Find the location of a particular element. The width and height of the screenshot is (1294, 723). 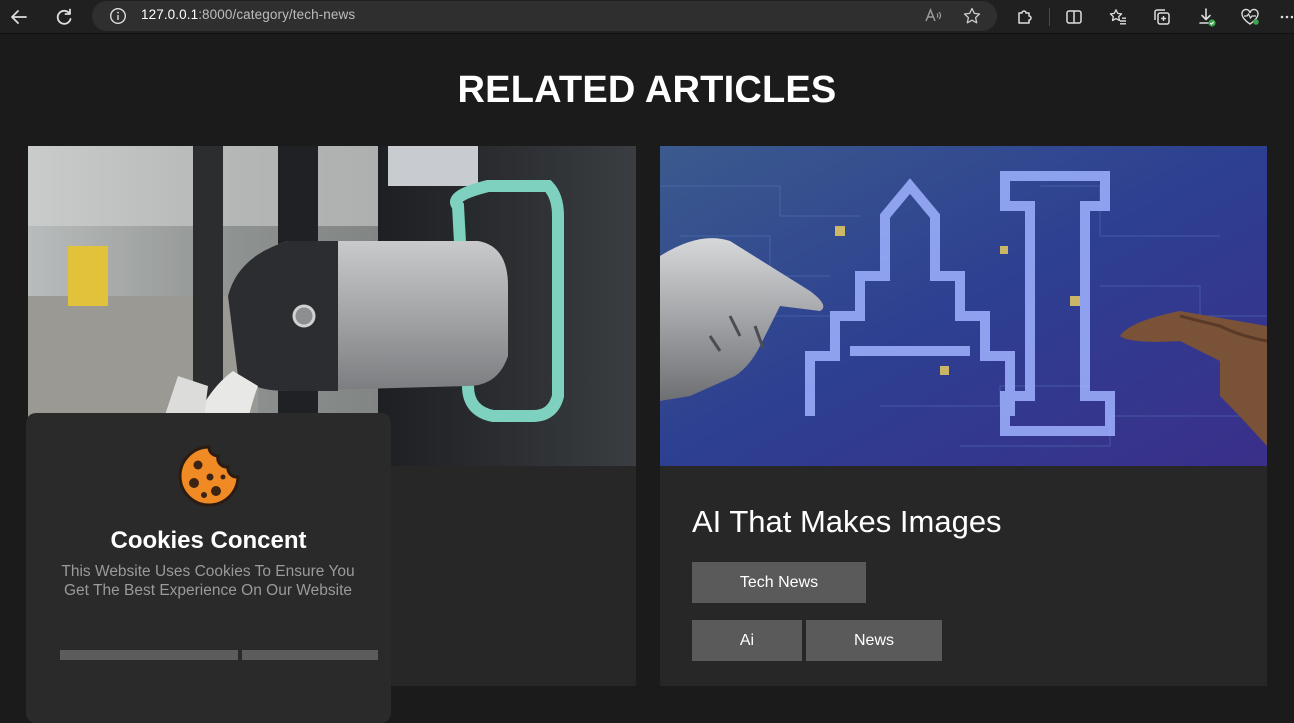

toolbar-divider is located at coordinates (1049, 17).